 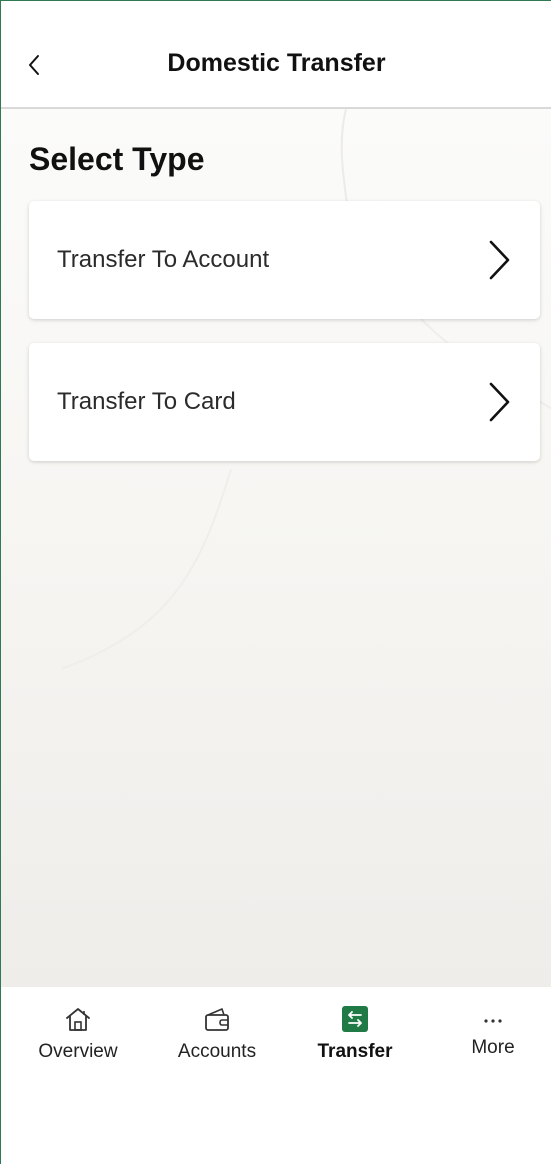 What do you see at coordinates (117, 159) in the screenshot?
I see `section-title: Select Type` at bounding box center [117, 159].